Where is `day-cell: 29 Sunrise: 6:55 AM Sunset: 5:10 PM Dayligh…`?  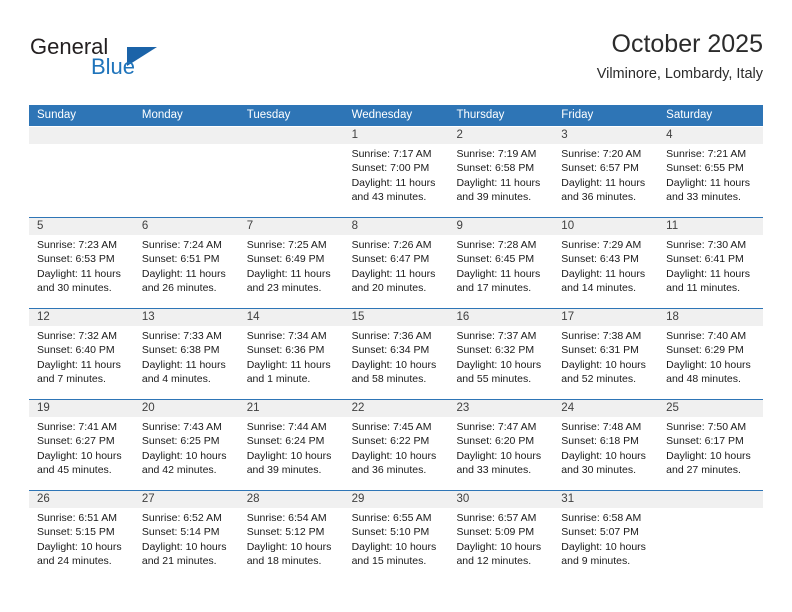 day-cell: 29 Sunrise: 6:55 AM Sunset: 5:10 PM Dayligh… is located at coordinates (396, 536).